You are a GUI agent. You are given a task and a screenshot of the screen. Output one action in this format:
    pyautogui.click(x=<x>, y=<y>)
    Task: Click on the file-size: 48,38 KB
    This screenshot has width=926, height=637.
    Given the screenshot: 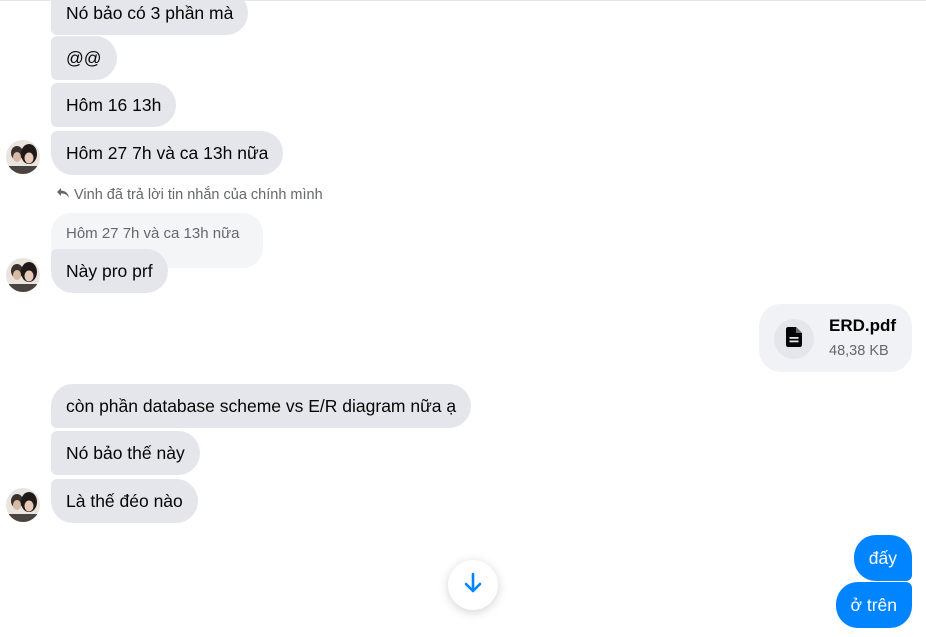 What is the action you would take?
    pyautogui.click(x=859, y=351)
    